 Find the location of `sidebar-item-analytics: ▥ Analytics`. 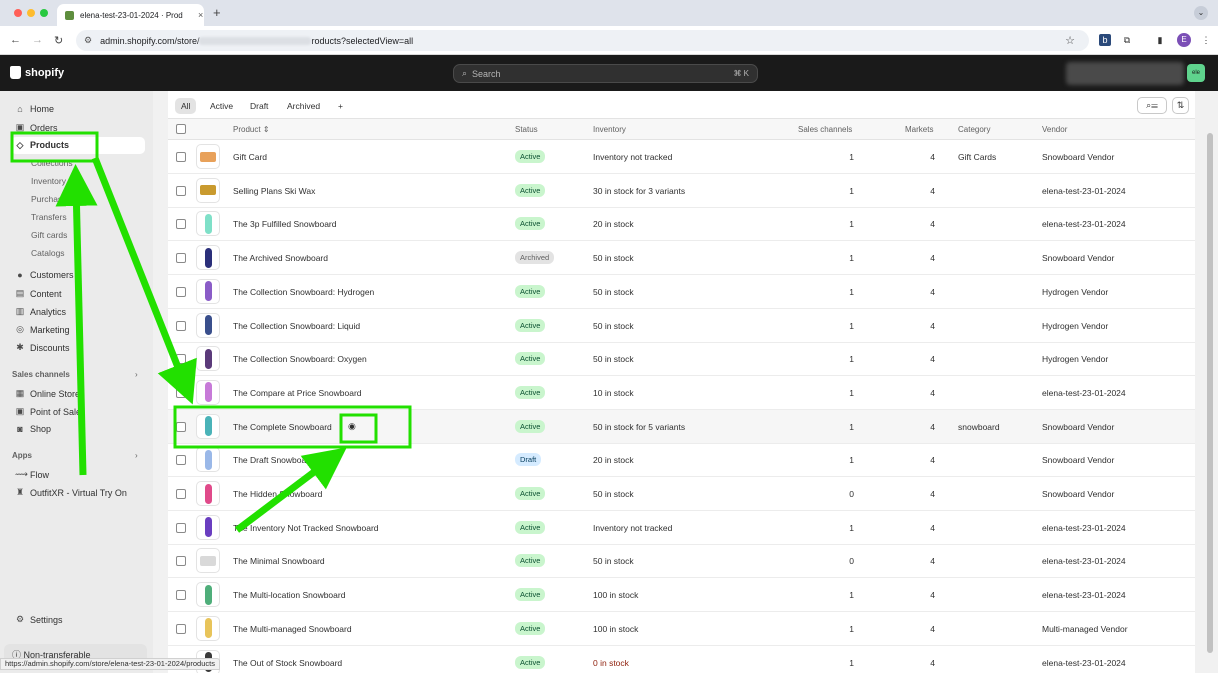

sidebar-item-analytics: ▥ Analytics is located at coordinates (40, 311).